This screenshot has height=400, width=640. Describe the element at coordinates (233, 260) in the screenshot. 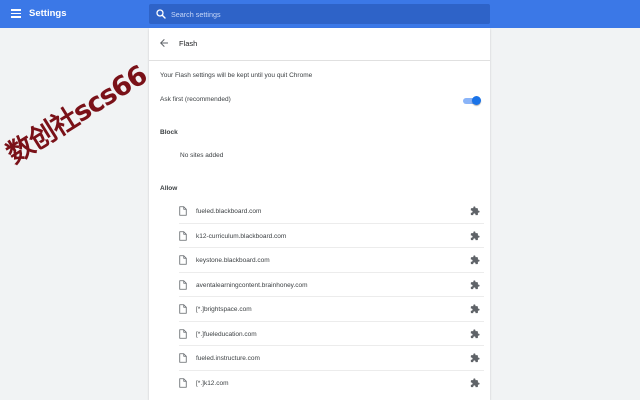

I see `site-text: keystone.blackboard.com` at that location.